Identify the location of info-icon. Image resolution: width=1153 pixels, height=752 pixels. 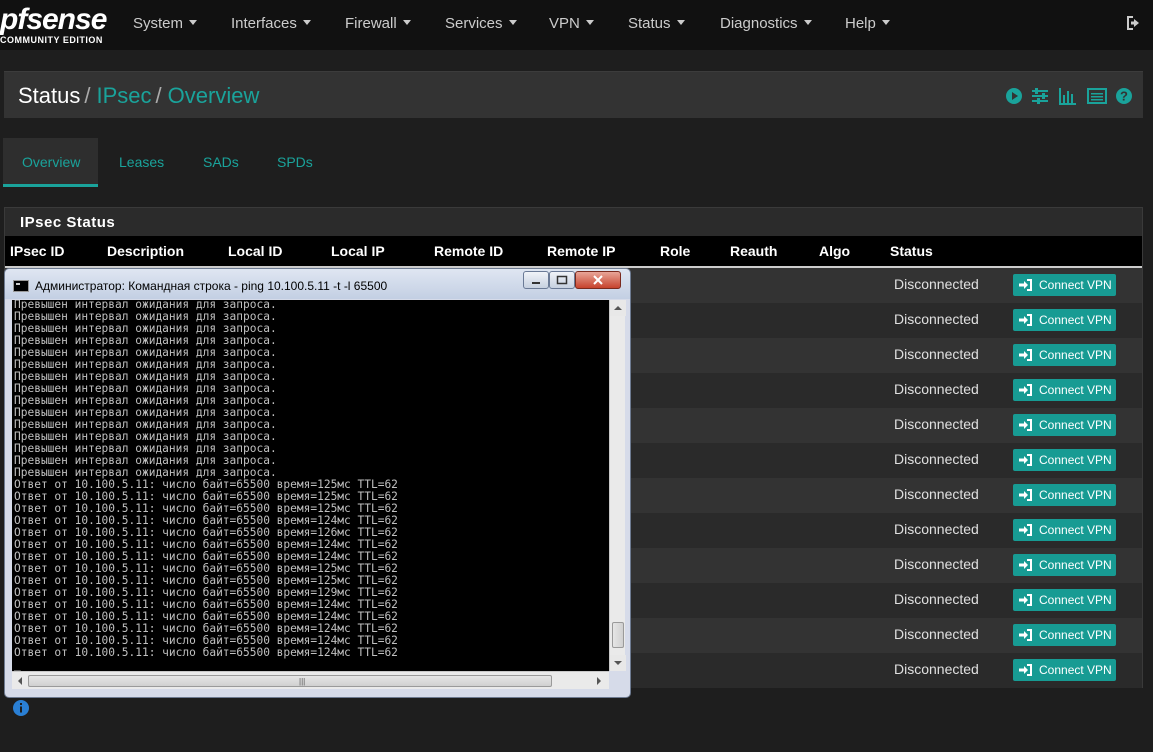
(21, 708).